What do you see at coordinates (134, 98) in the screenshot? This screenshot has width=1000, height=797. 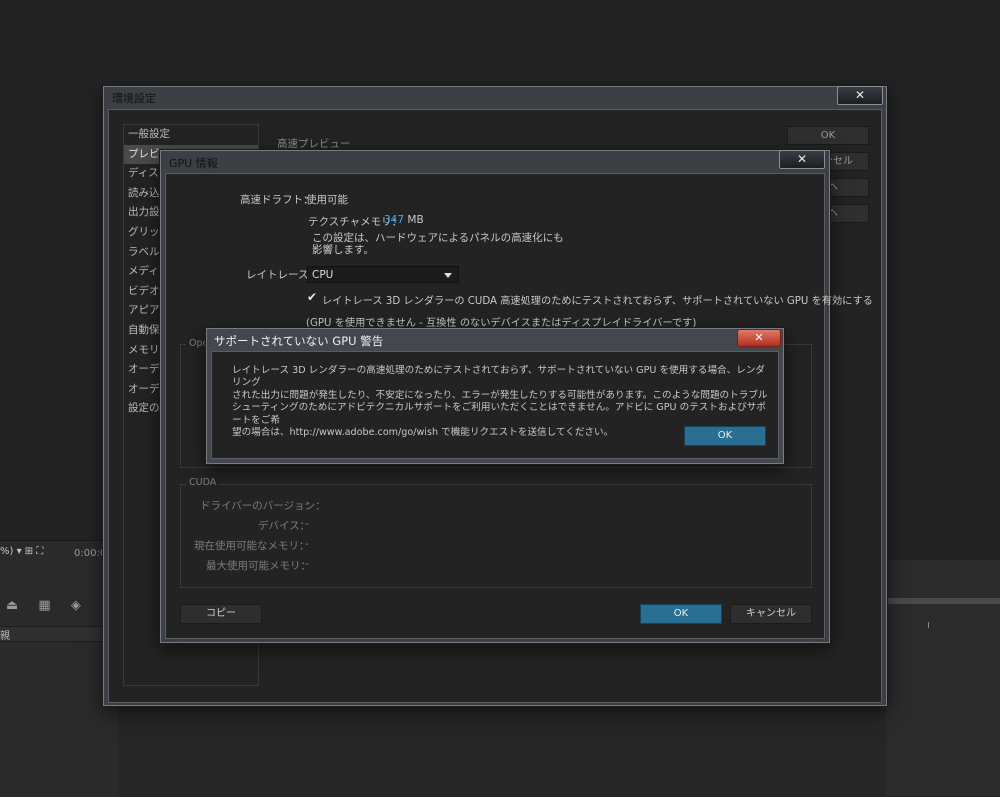 I see `preferences-title: 環境設定` at bounding box center [134, 98].